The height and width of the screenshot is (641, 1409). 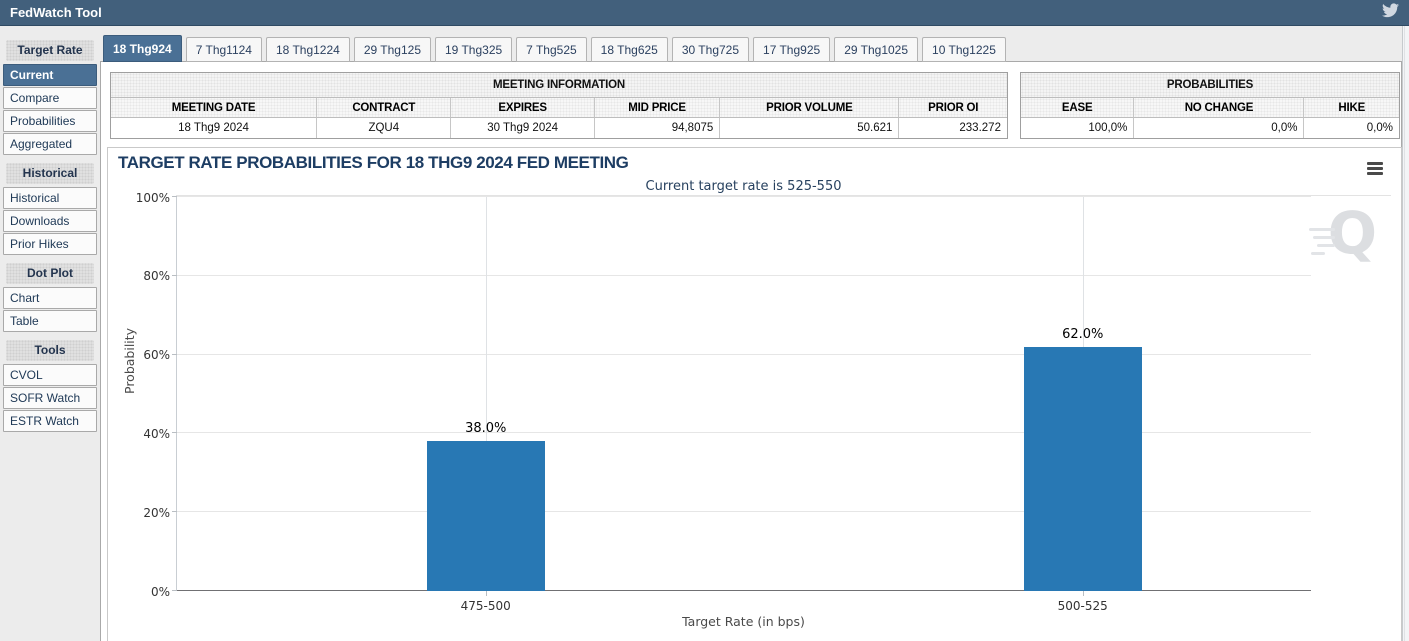 What do you see at coordinates (50, 298) in the screenshot?
I see `sidebar-item-chart: Chart` at bounding box center [50, 298].